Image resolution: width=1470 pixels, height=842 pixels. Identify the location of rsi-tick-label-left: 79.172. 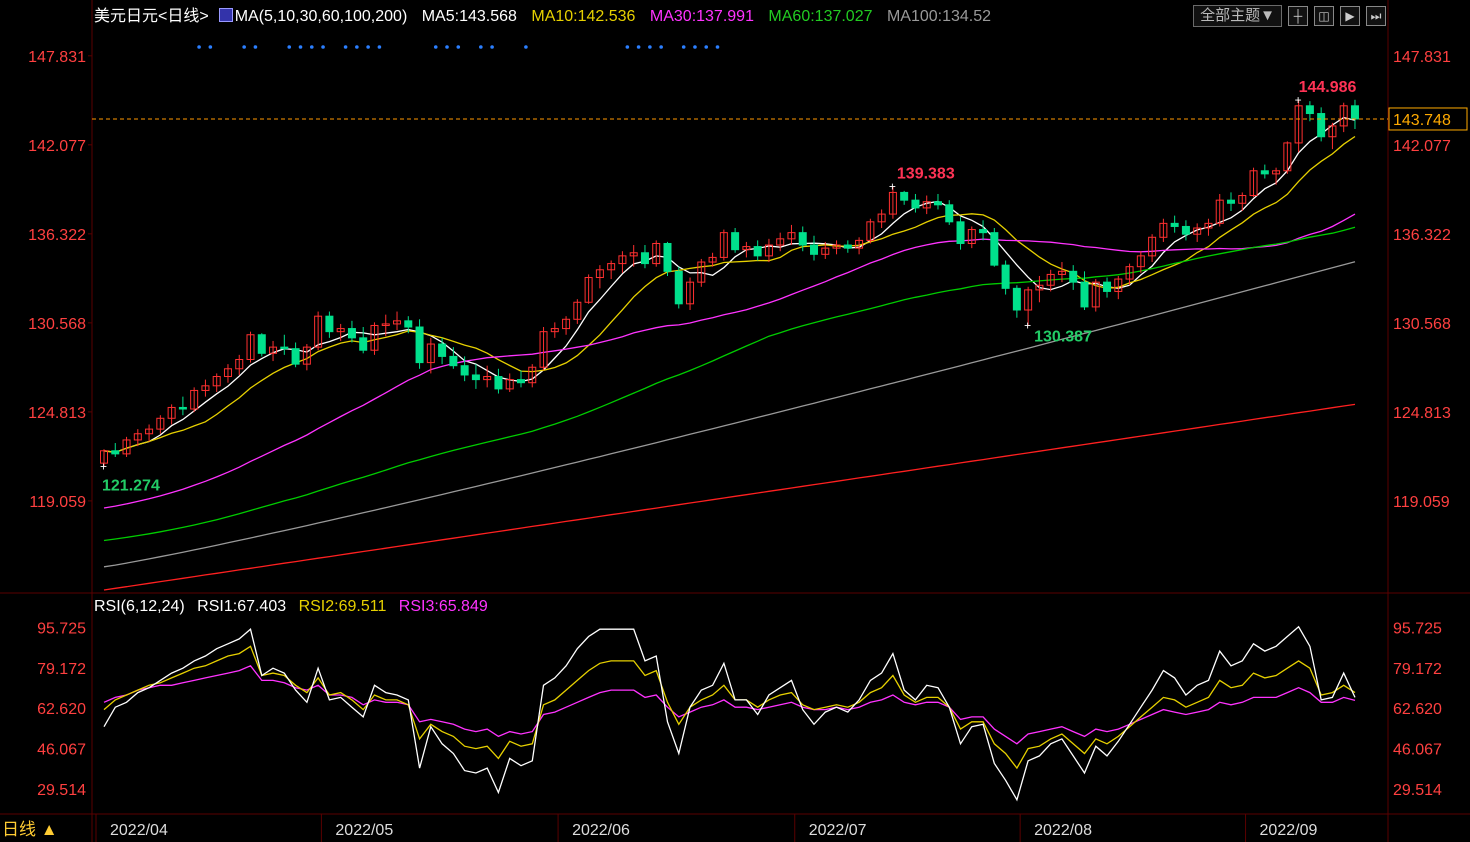
(61, 669).